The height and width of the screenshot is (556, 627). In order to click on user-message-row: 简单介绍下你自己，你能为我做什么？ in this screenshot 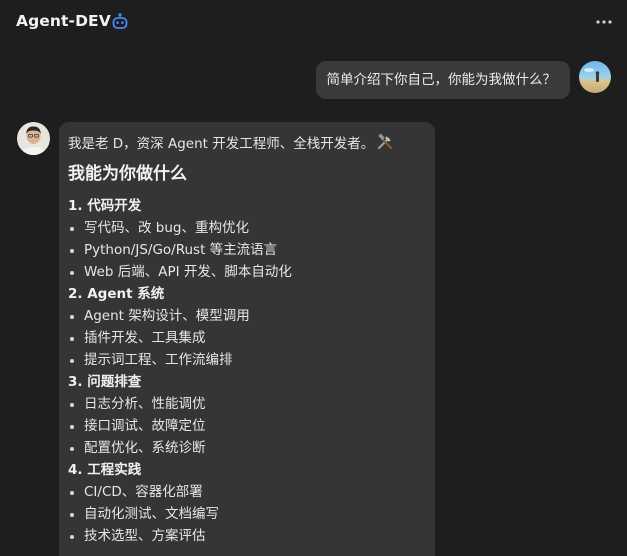, I will do `click(463, 80)`.